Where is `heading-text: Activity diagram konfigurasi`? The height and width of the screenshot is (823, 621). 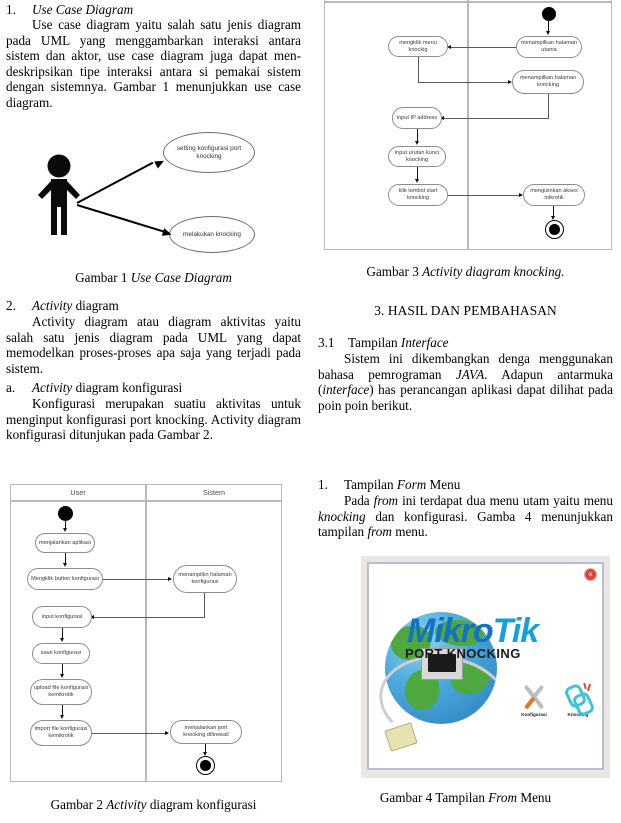 heading-text: Activity diagram konfigurasi is located at coordinates (107, 387).